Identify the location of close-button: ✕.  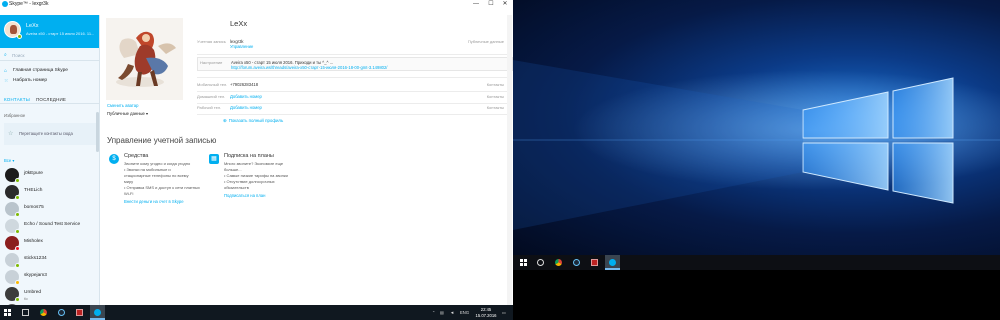
(505, 4).